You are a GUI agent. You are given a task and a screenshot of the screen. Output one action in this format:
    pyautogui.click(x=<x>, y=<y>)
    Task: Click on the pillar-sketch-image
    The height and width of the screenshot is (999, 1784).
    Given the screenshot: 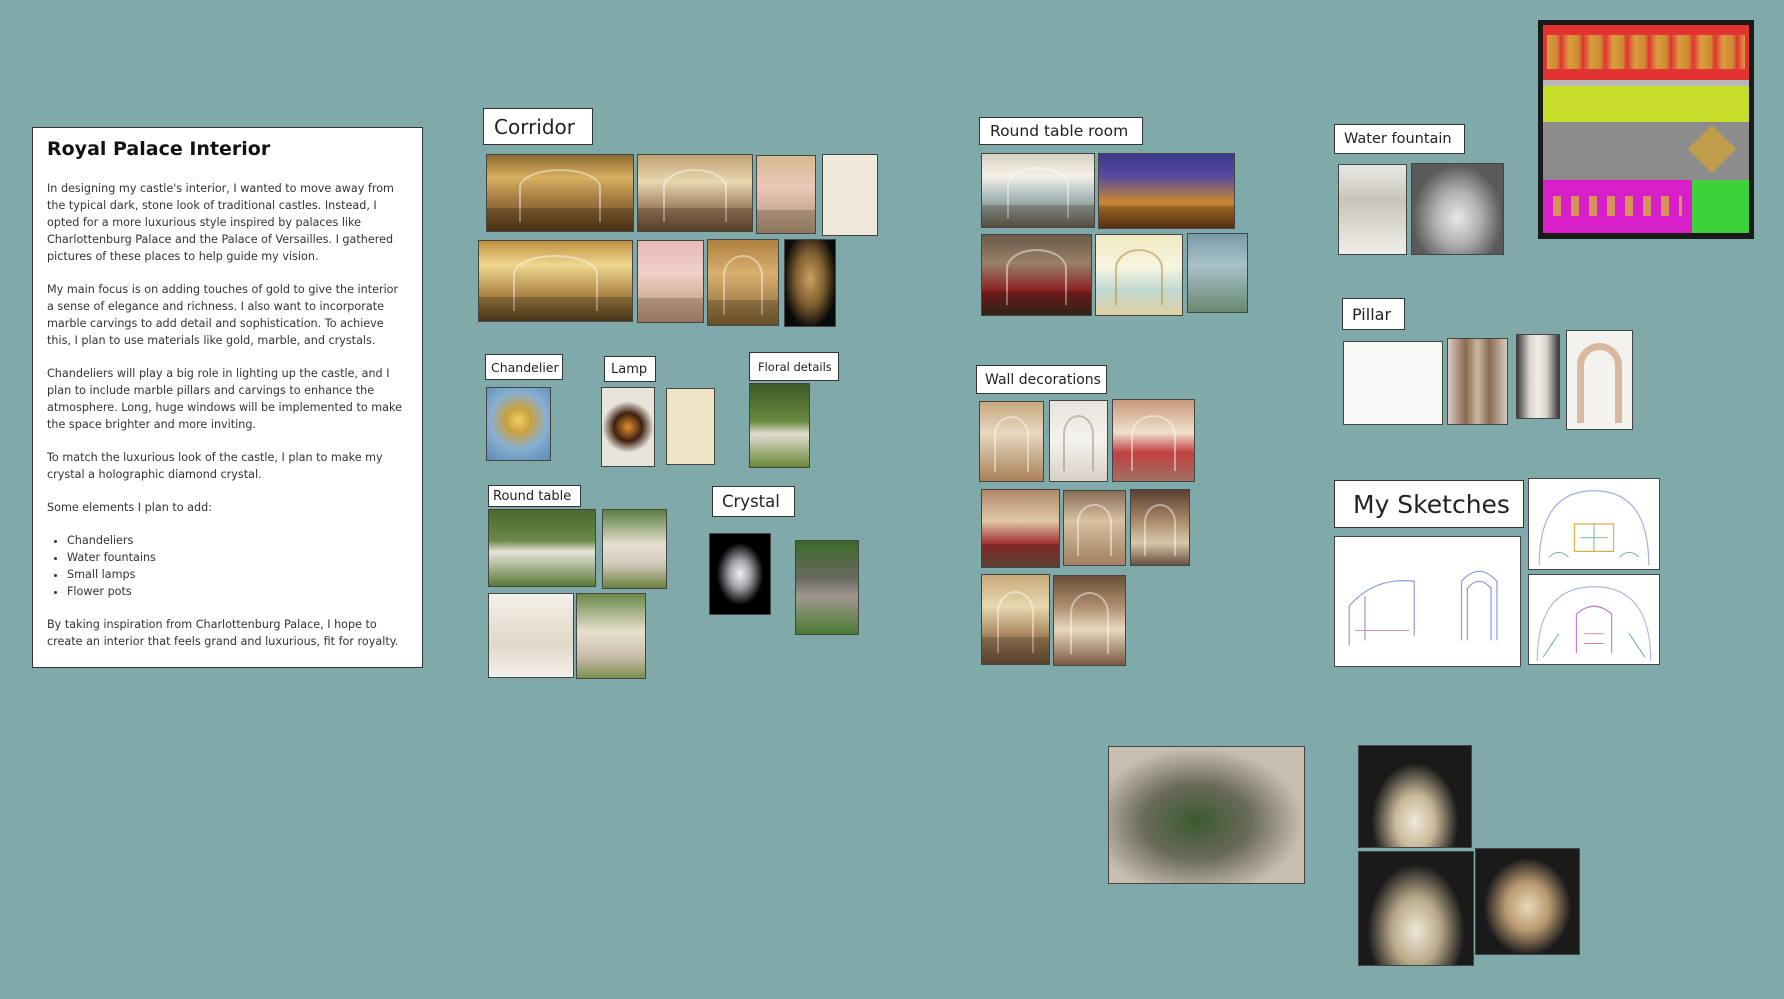 What is the action you would take?
    pyautogui.click(x=1393, y=383)
    